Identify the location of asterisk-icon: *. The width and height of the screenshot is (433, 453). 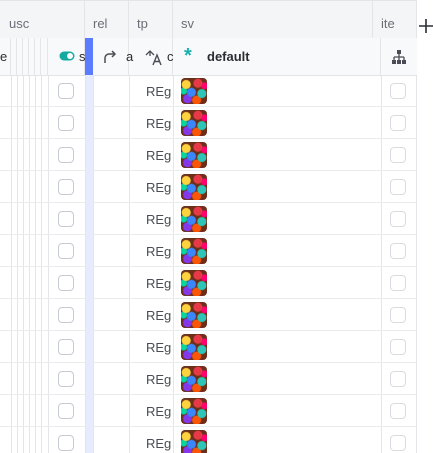
(188, 56).